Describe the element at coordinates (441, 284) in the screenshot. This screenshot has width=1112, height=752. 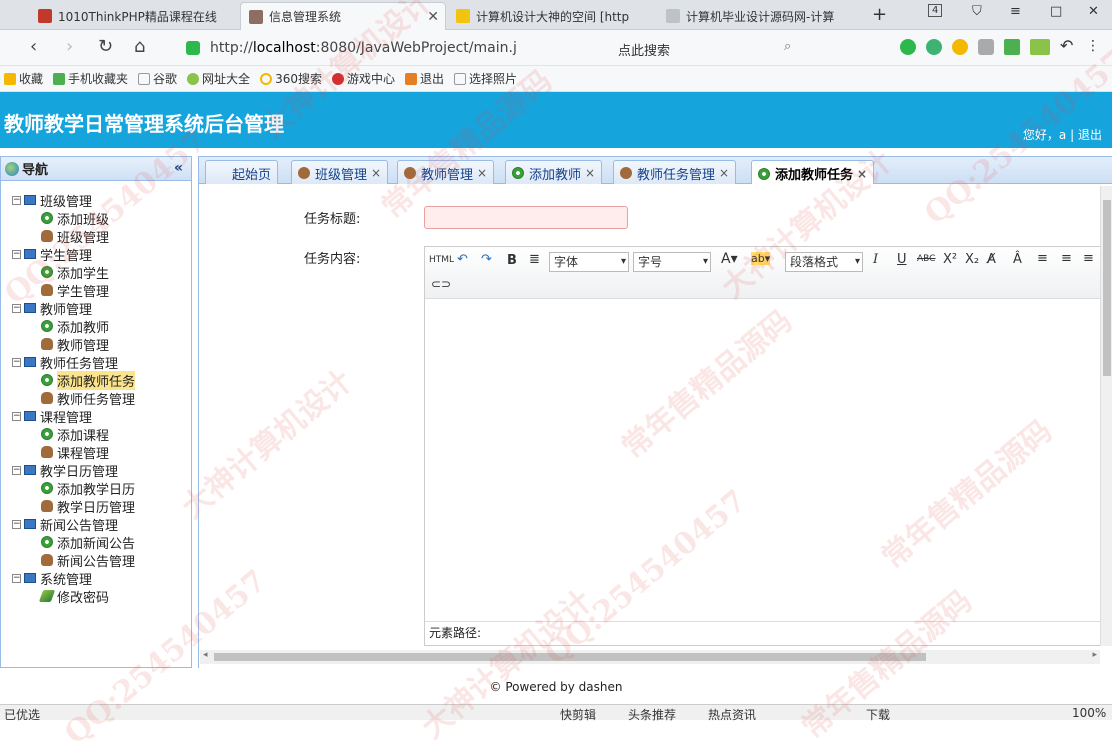
I see `link-icon: ⊂⊃` at that location.